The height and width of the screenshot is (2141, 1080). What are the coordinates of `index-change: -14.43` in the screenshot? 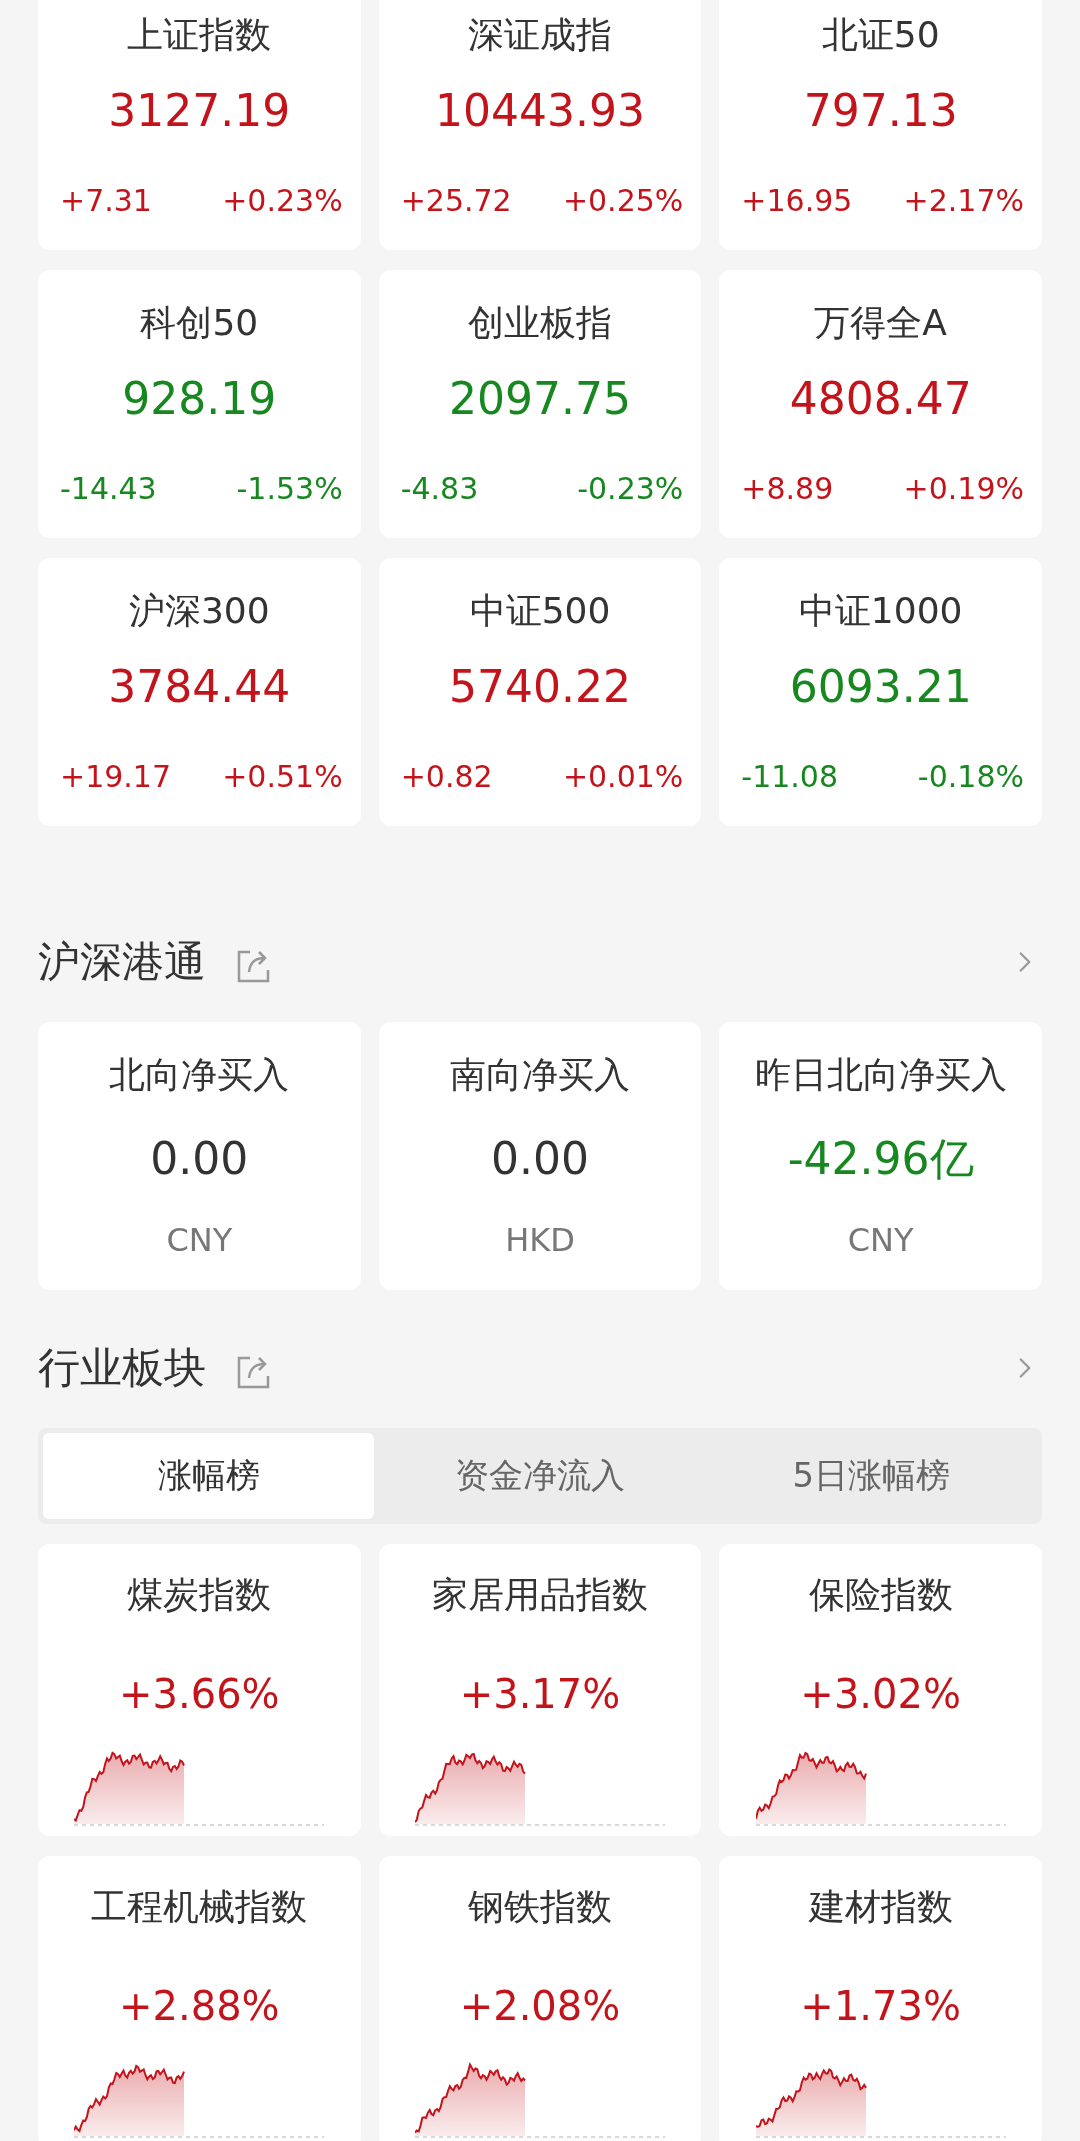 It's located at (108, 489).